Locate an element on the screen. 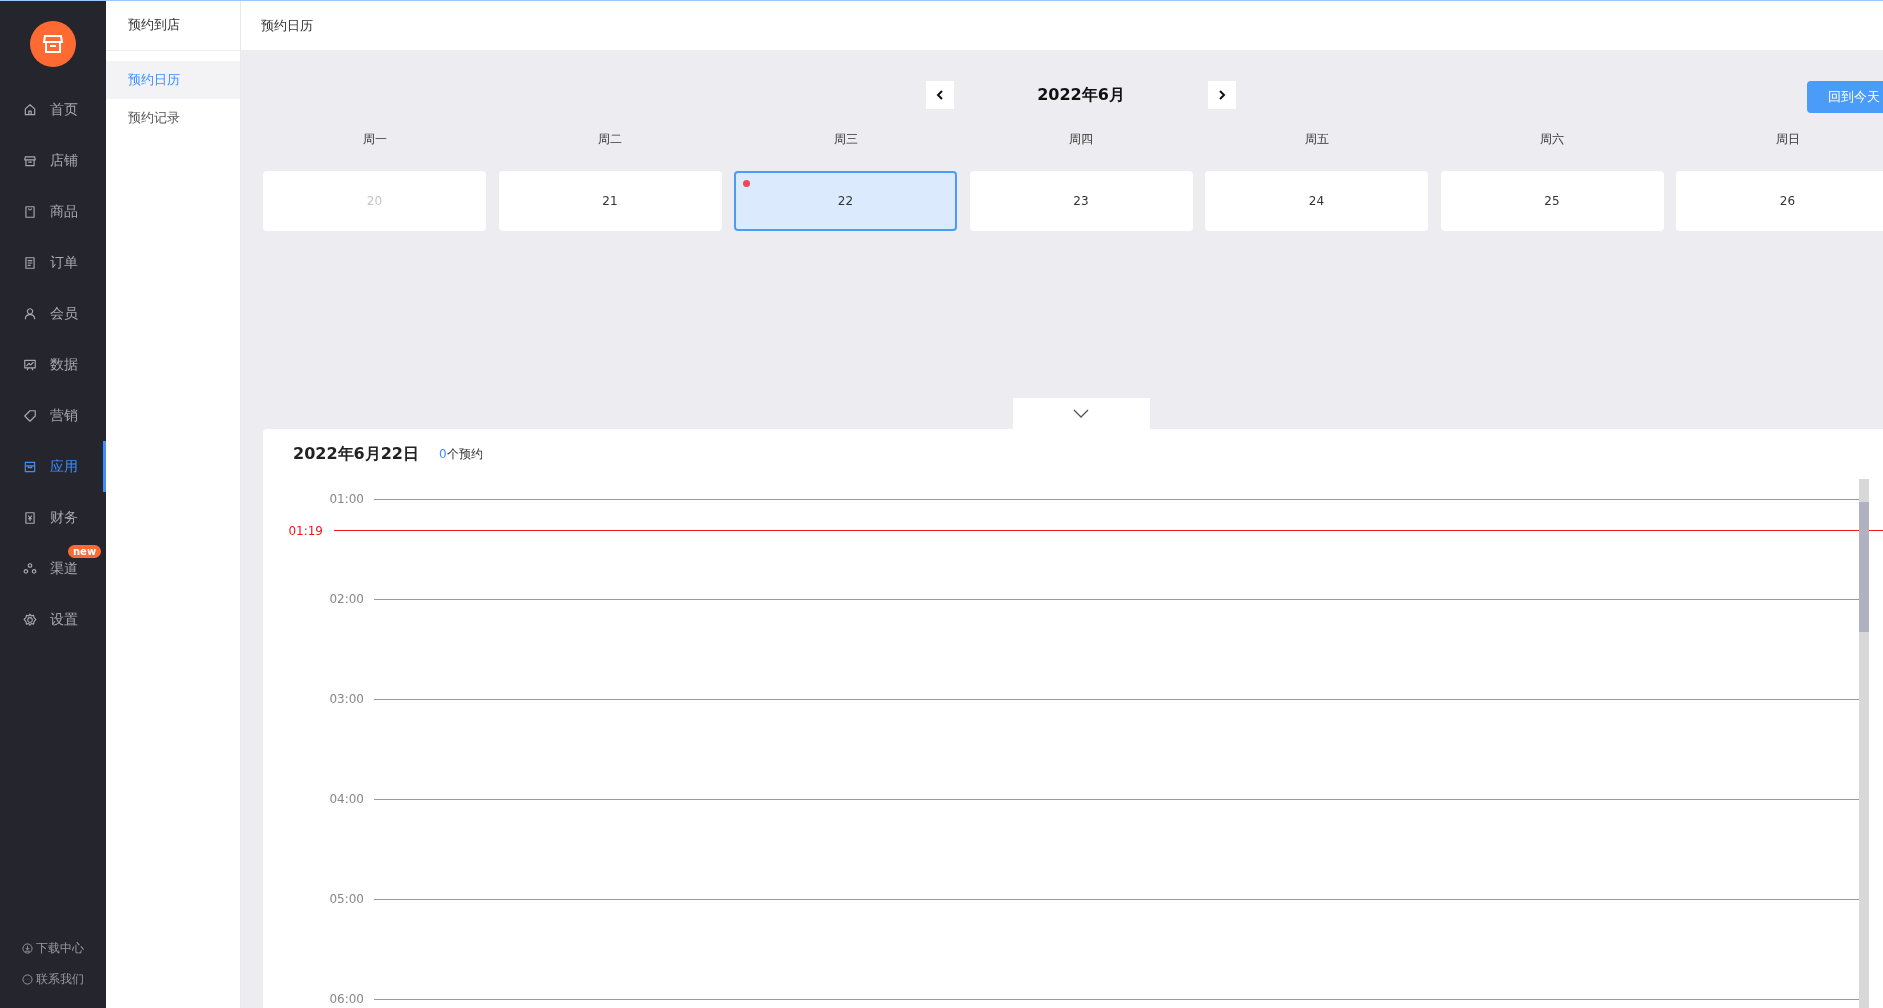  day-cell: 21 is located at coordinates (610, 201).